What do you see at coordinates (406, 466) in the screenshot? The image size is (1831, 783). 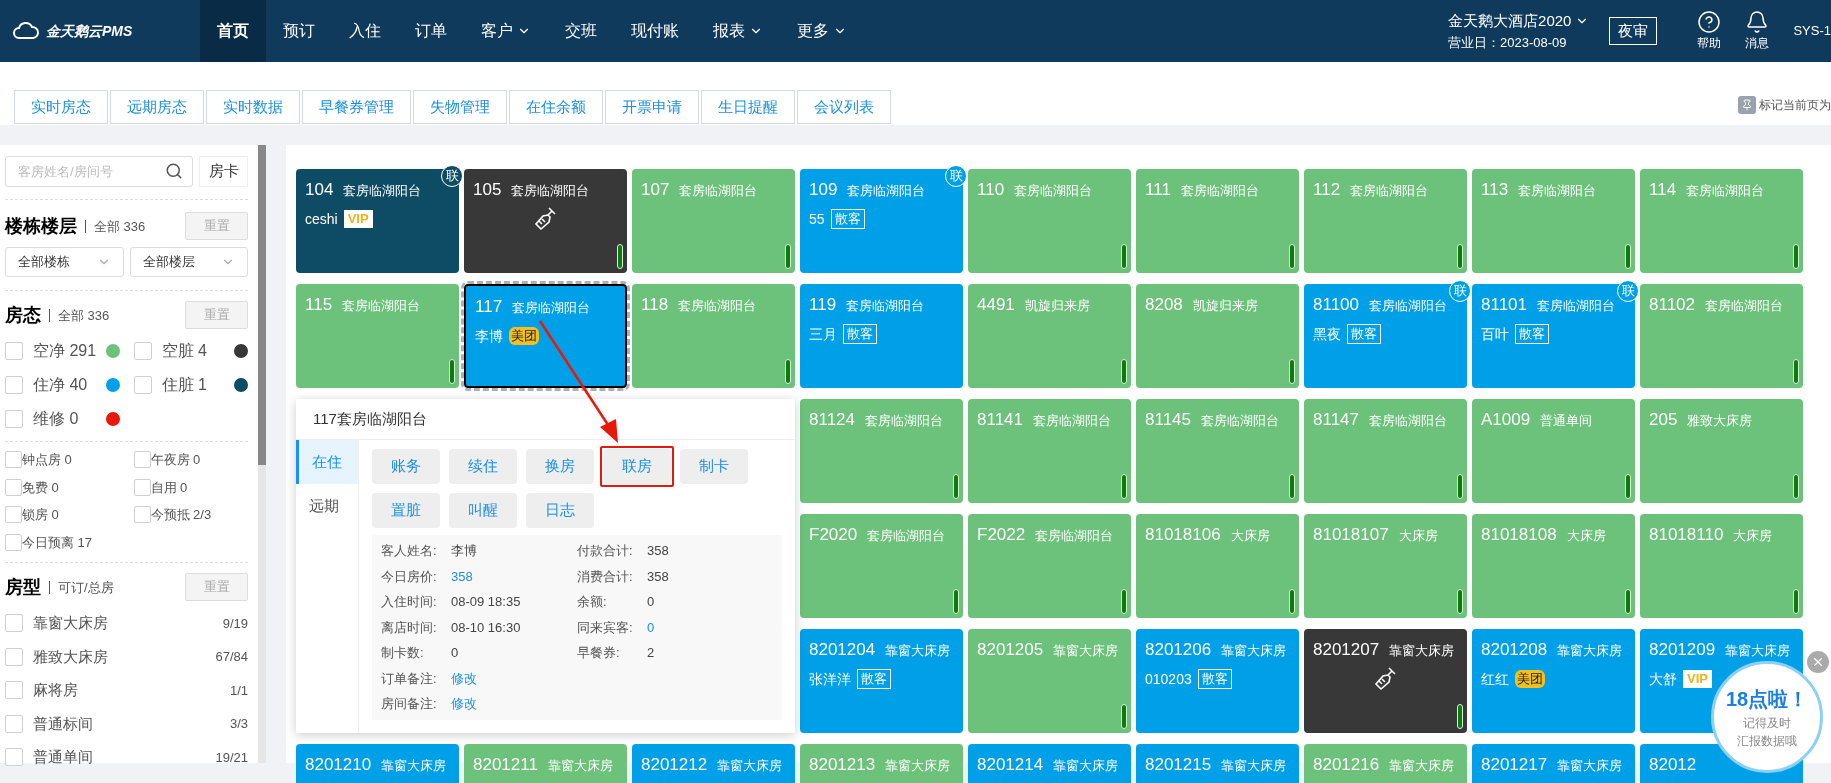 I see `action-button: 账务` at bounding box center [406, 466].